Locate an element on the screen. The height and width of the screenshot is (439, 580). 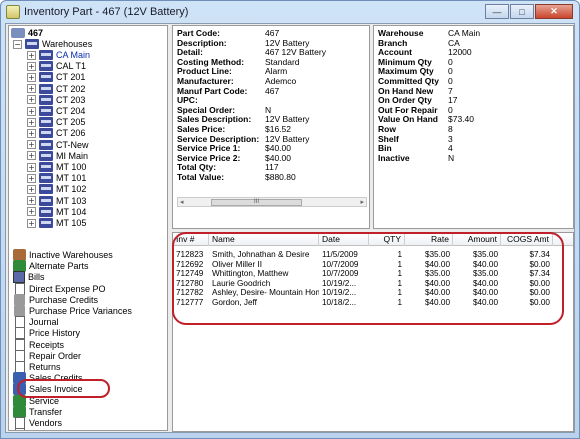
window-title: Inventory Part - 467 (12V Battery) is located at coordinates (106, 12).